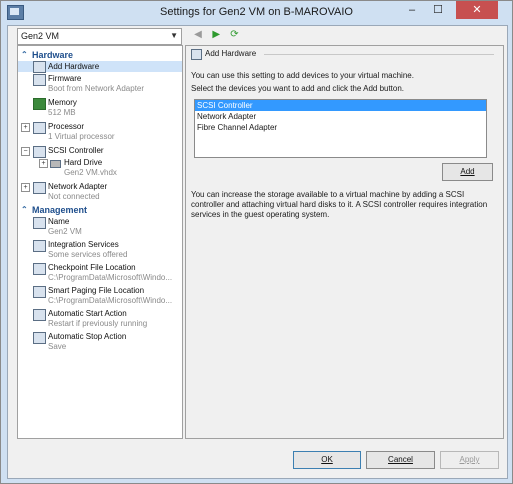  I want to click on tree-item-add-hardware: Add Hardware, so click(100, 67).